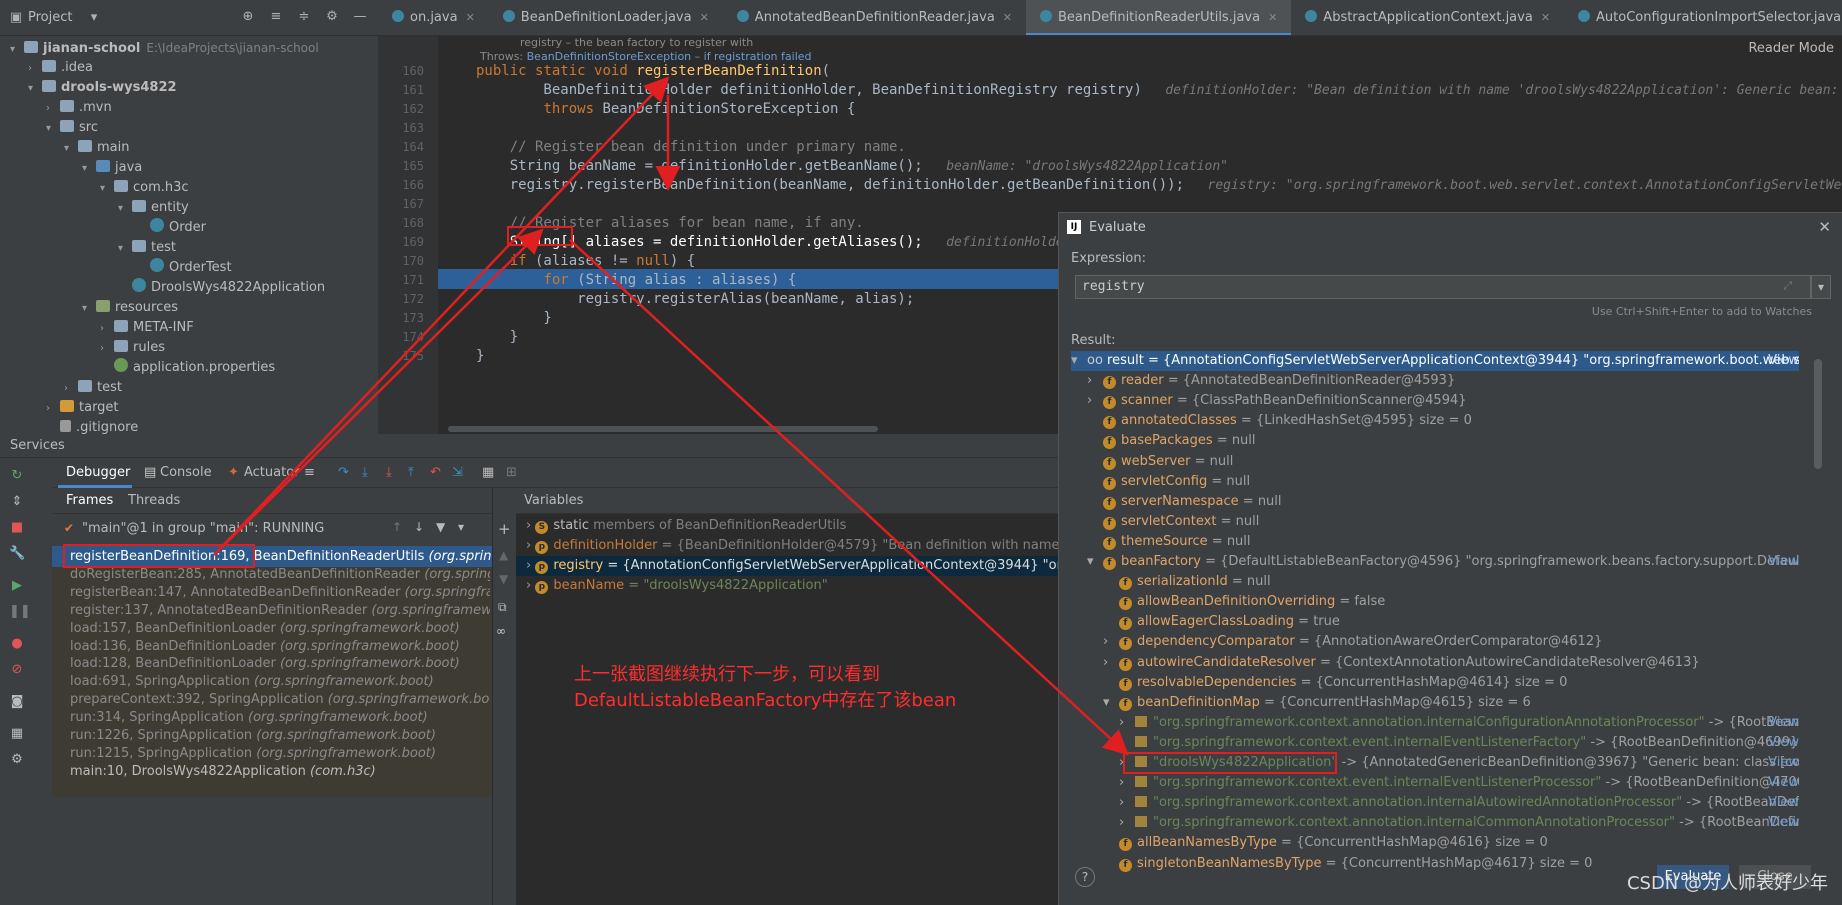 The image size is (1842, 905). What do you see at coordinates (502, 607) in the screenshot?
I see `copy-icon: ⧉` at bounding box center [502, 607].